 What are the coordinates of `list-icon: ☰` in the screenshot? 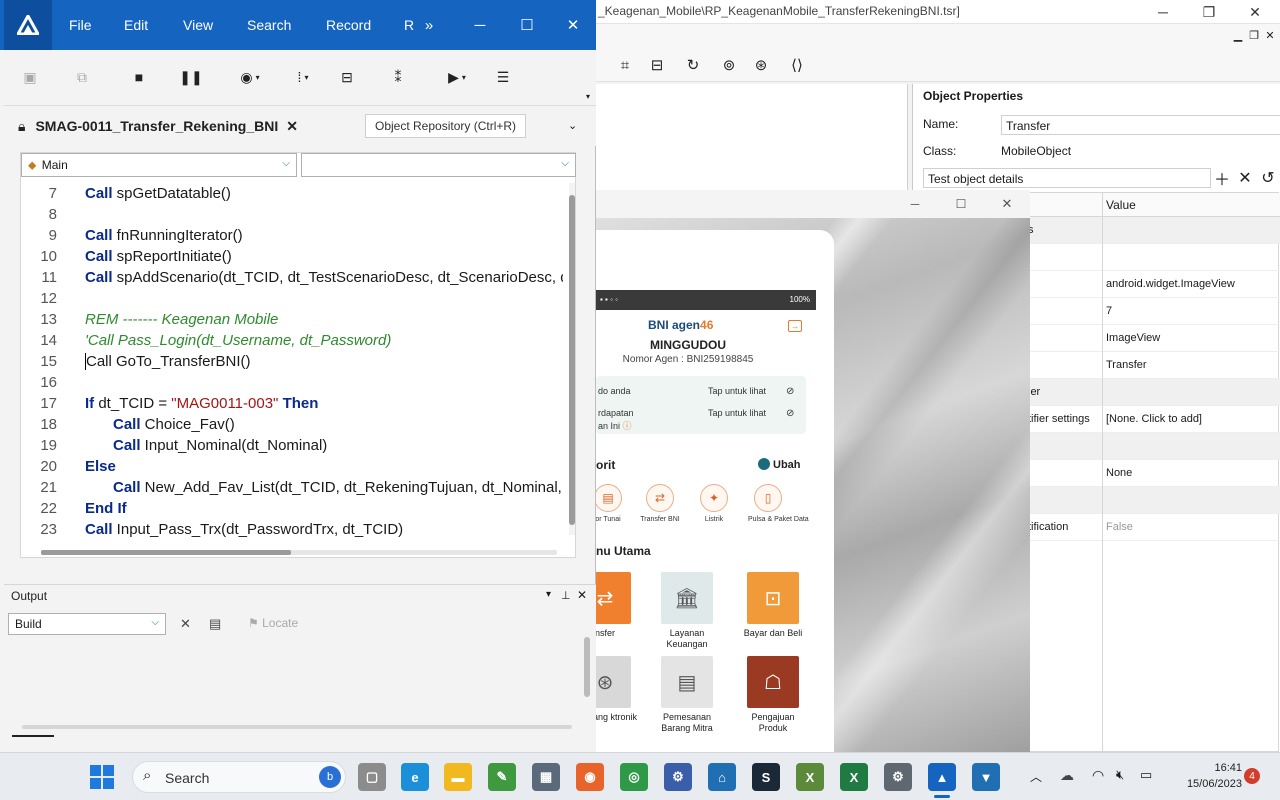 It's located at (503, 77).